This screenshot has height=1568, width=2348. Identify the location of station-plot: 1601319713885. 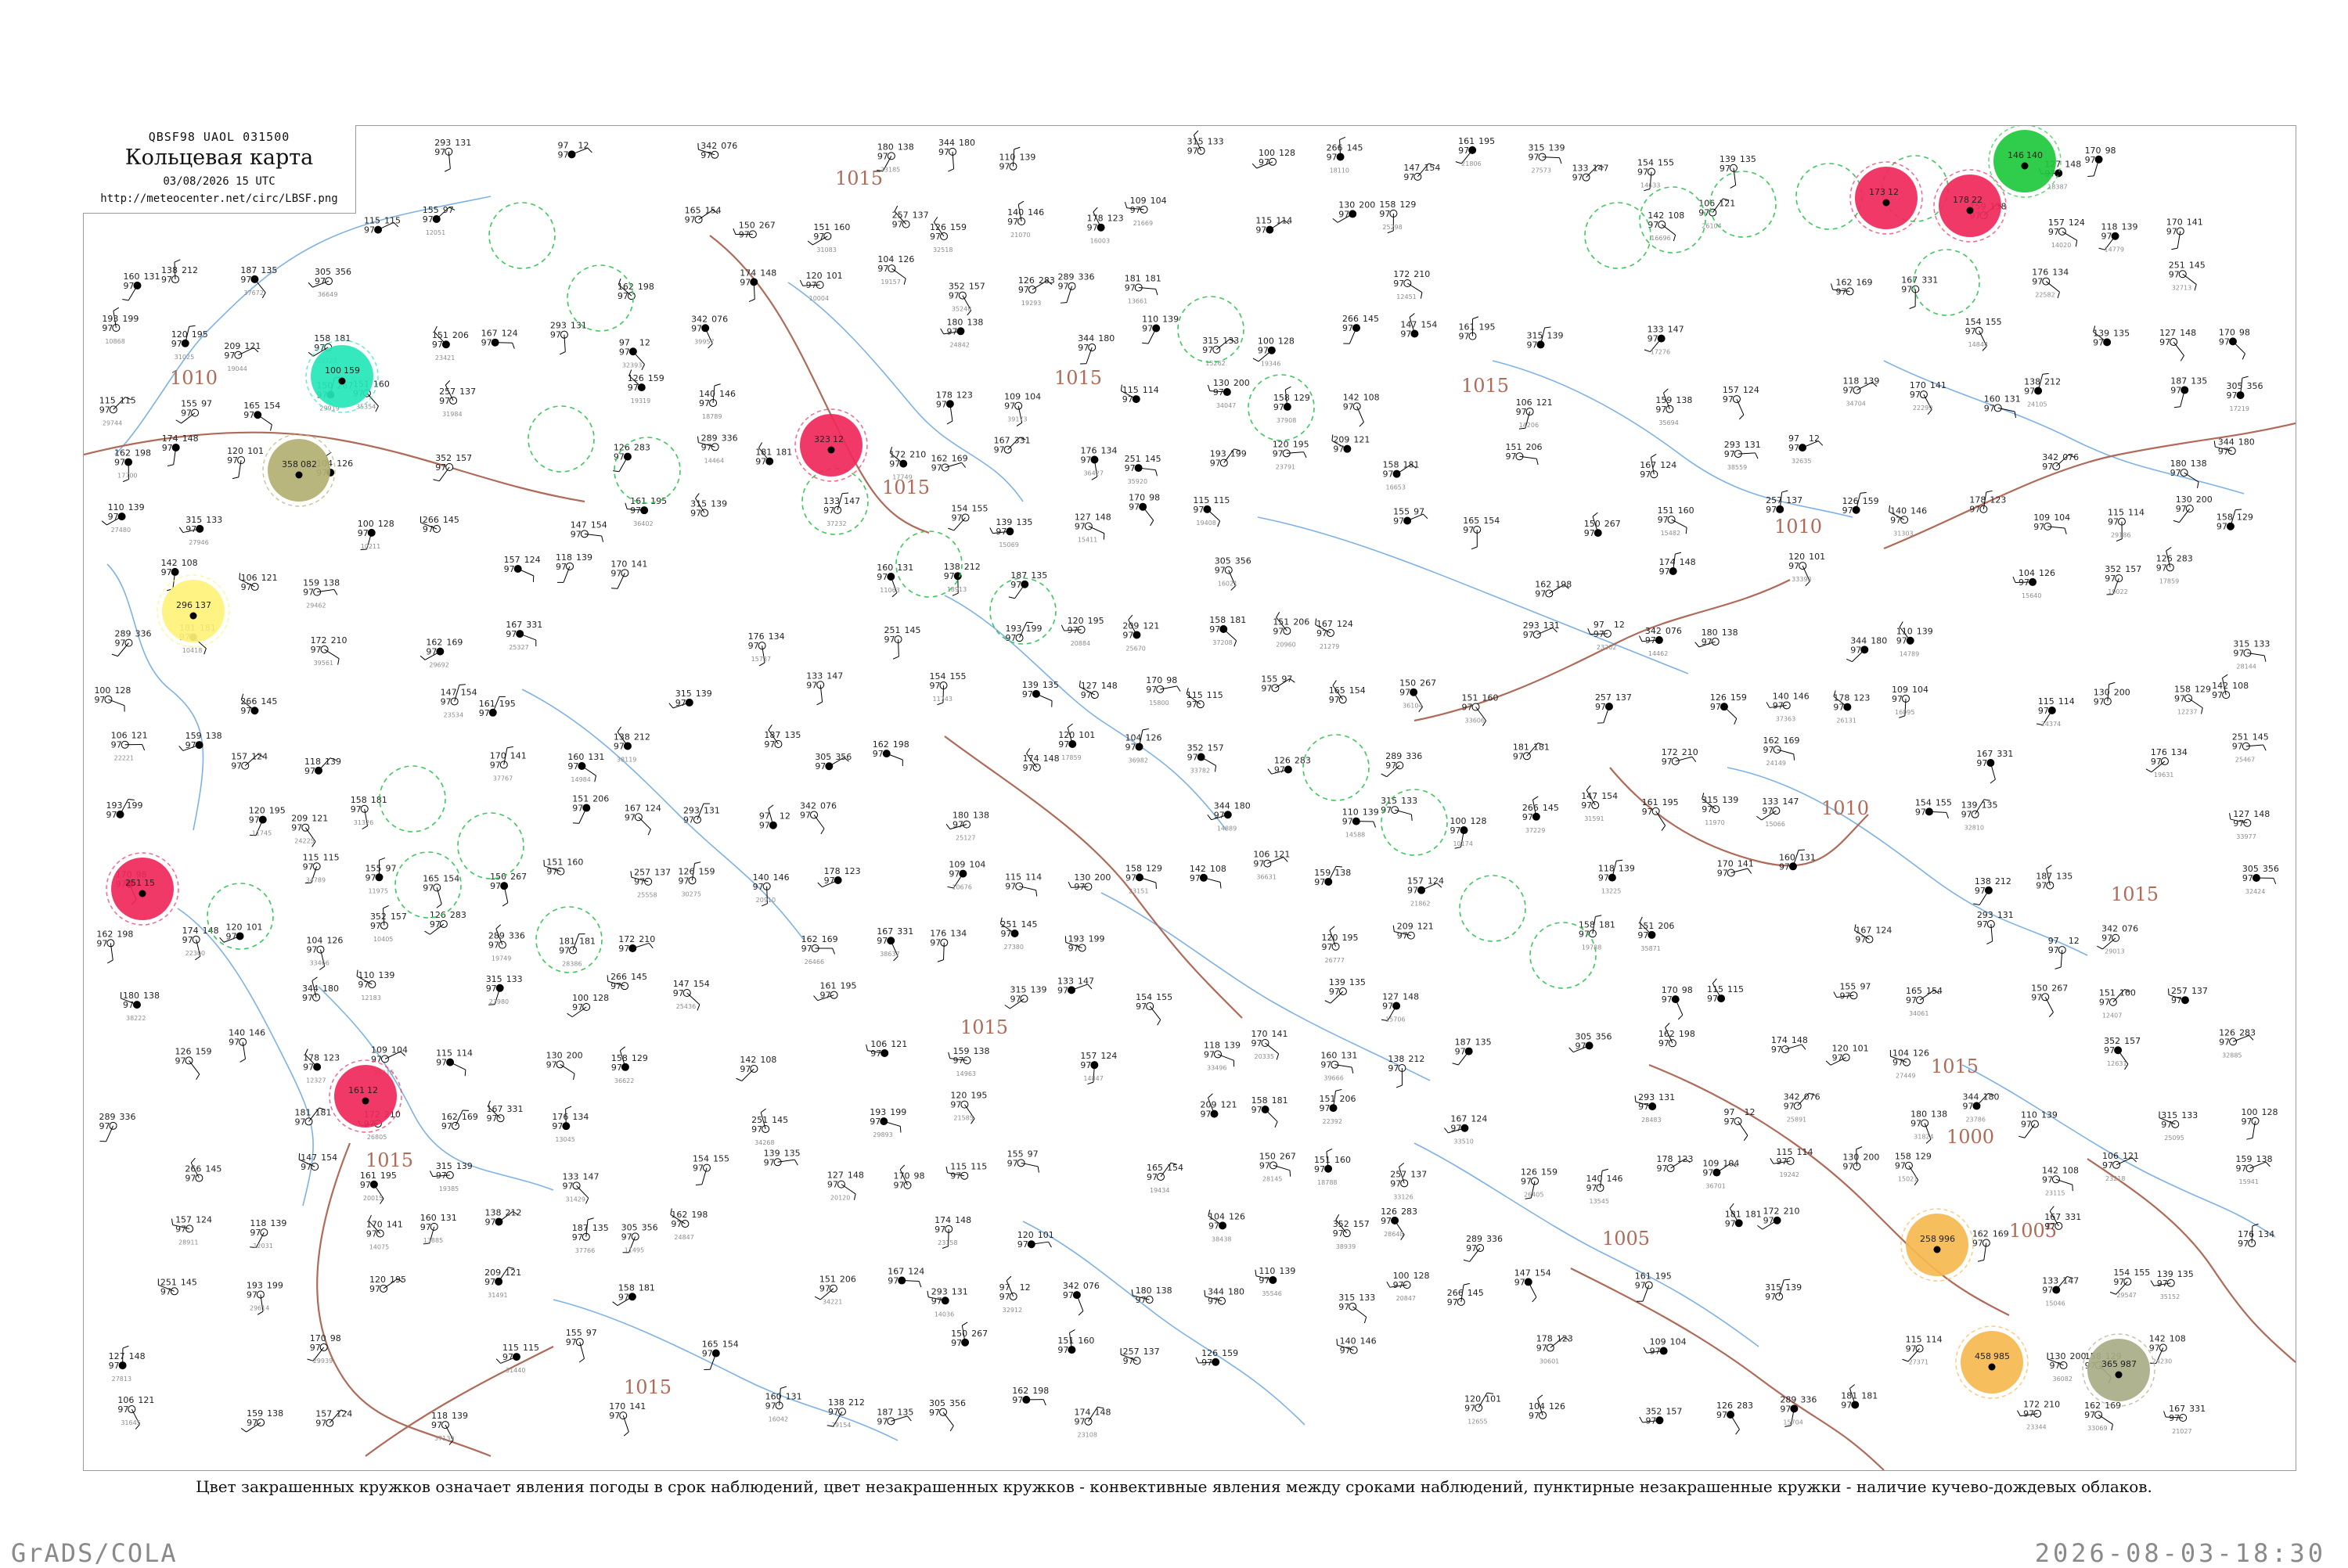
(438, 1229).